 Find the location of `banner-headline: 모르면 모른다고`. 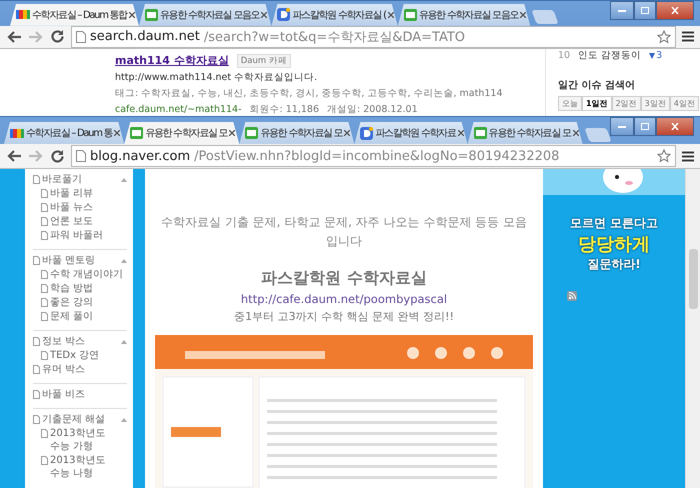

banner-headline: 모르면 모른다고 is located at coordinates (614, 223).